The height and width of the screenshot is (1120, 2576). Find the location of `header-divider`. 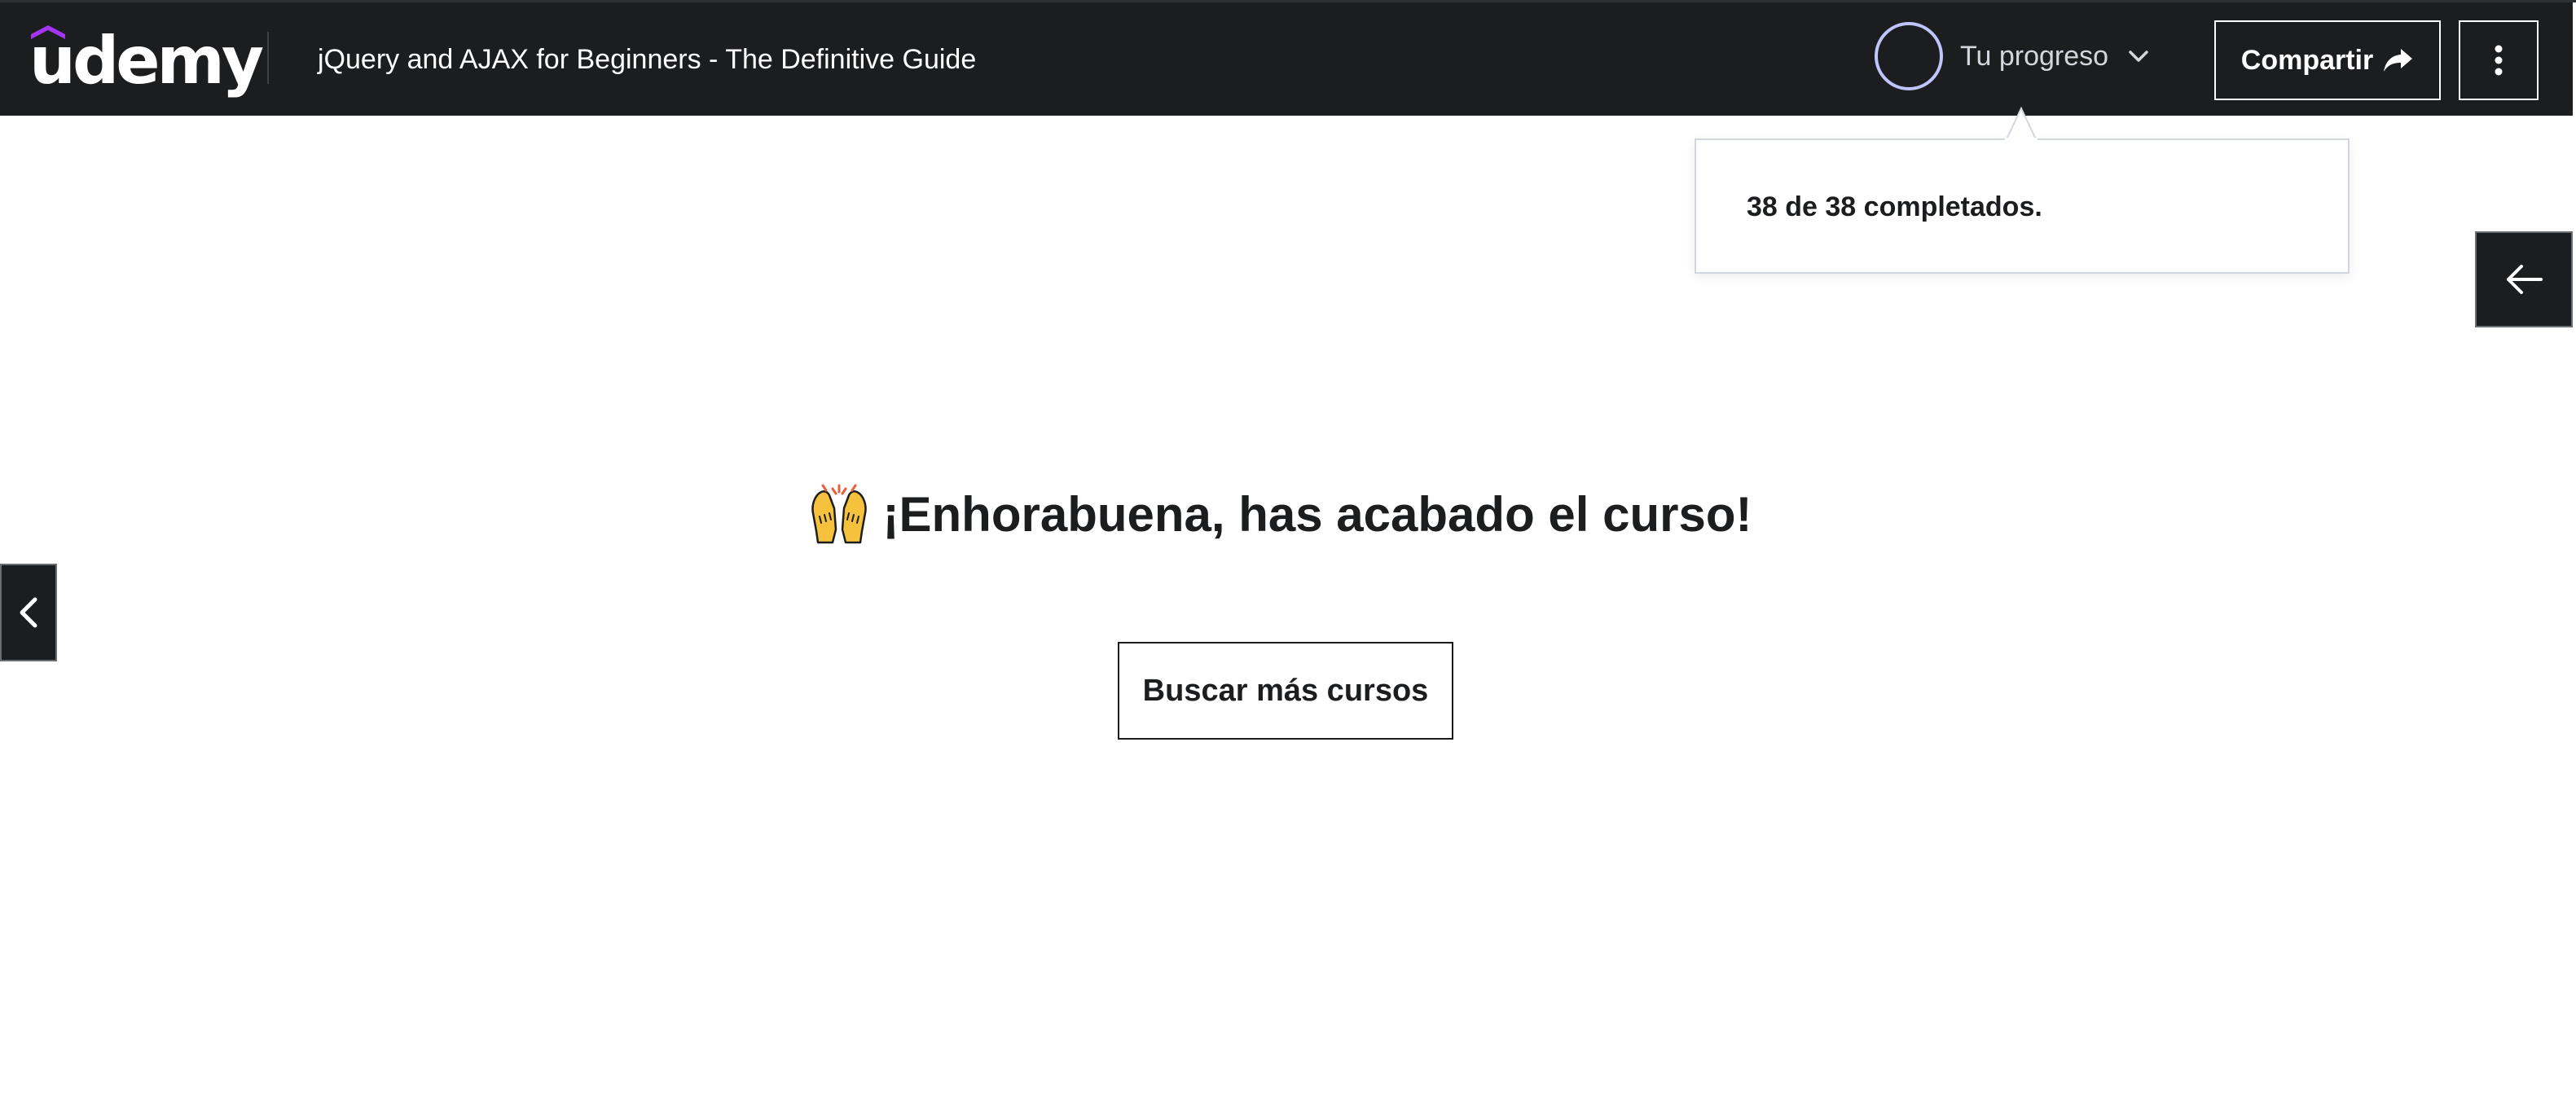

header-divider is located at coordinates (268, 58).